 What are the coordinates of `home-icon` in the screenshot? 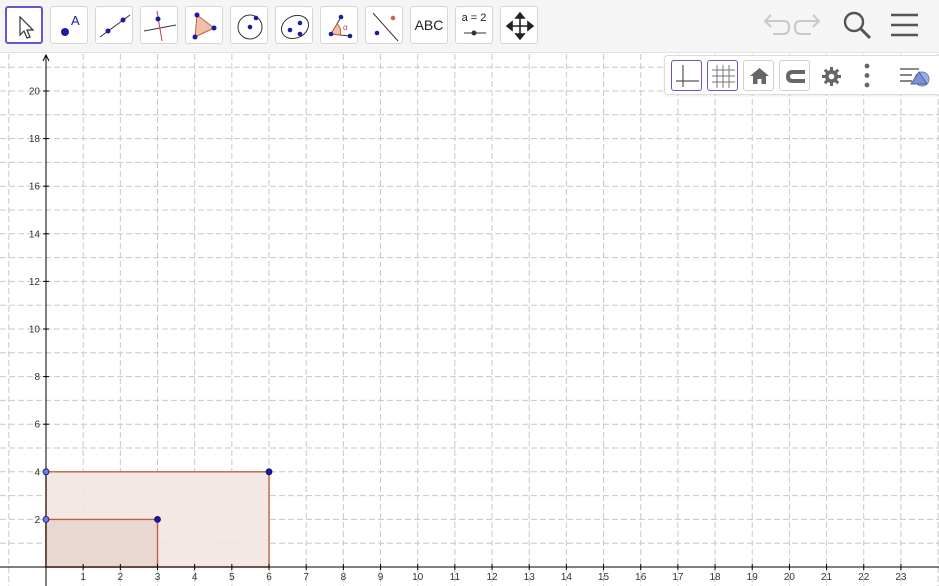 It's located at (759, 76).